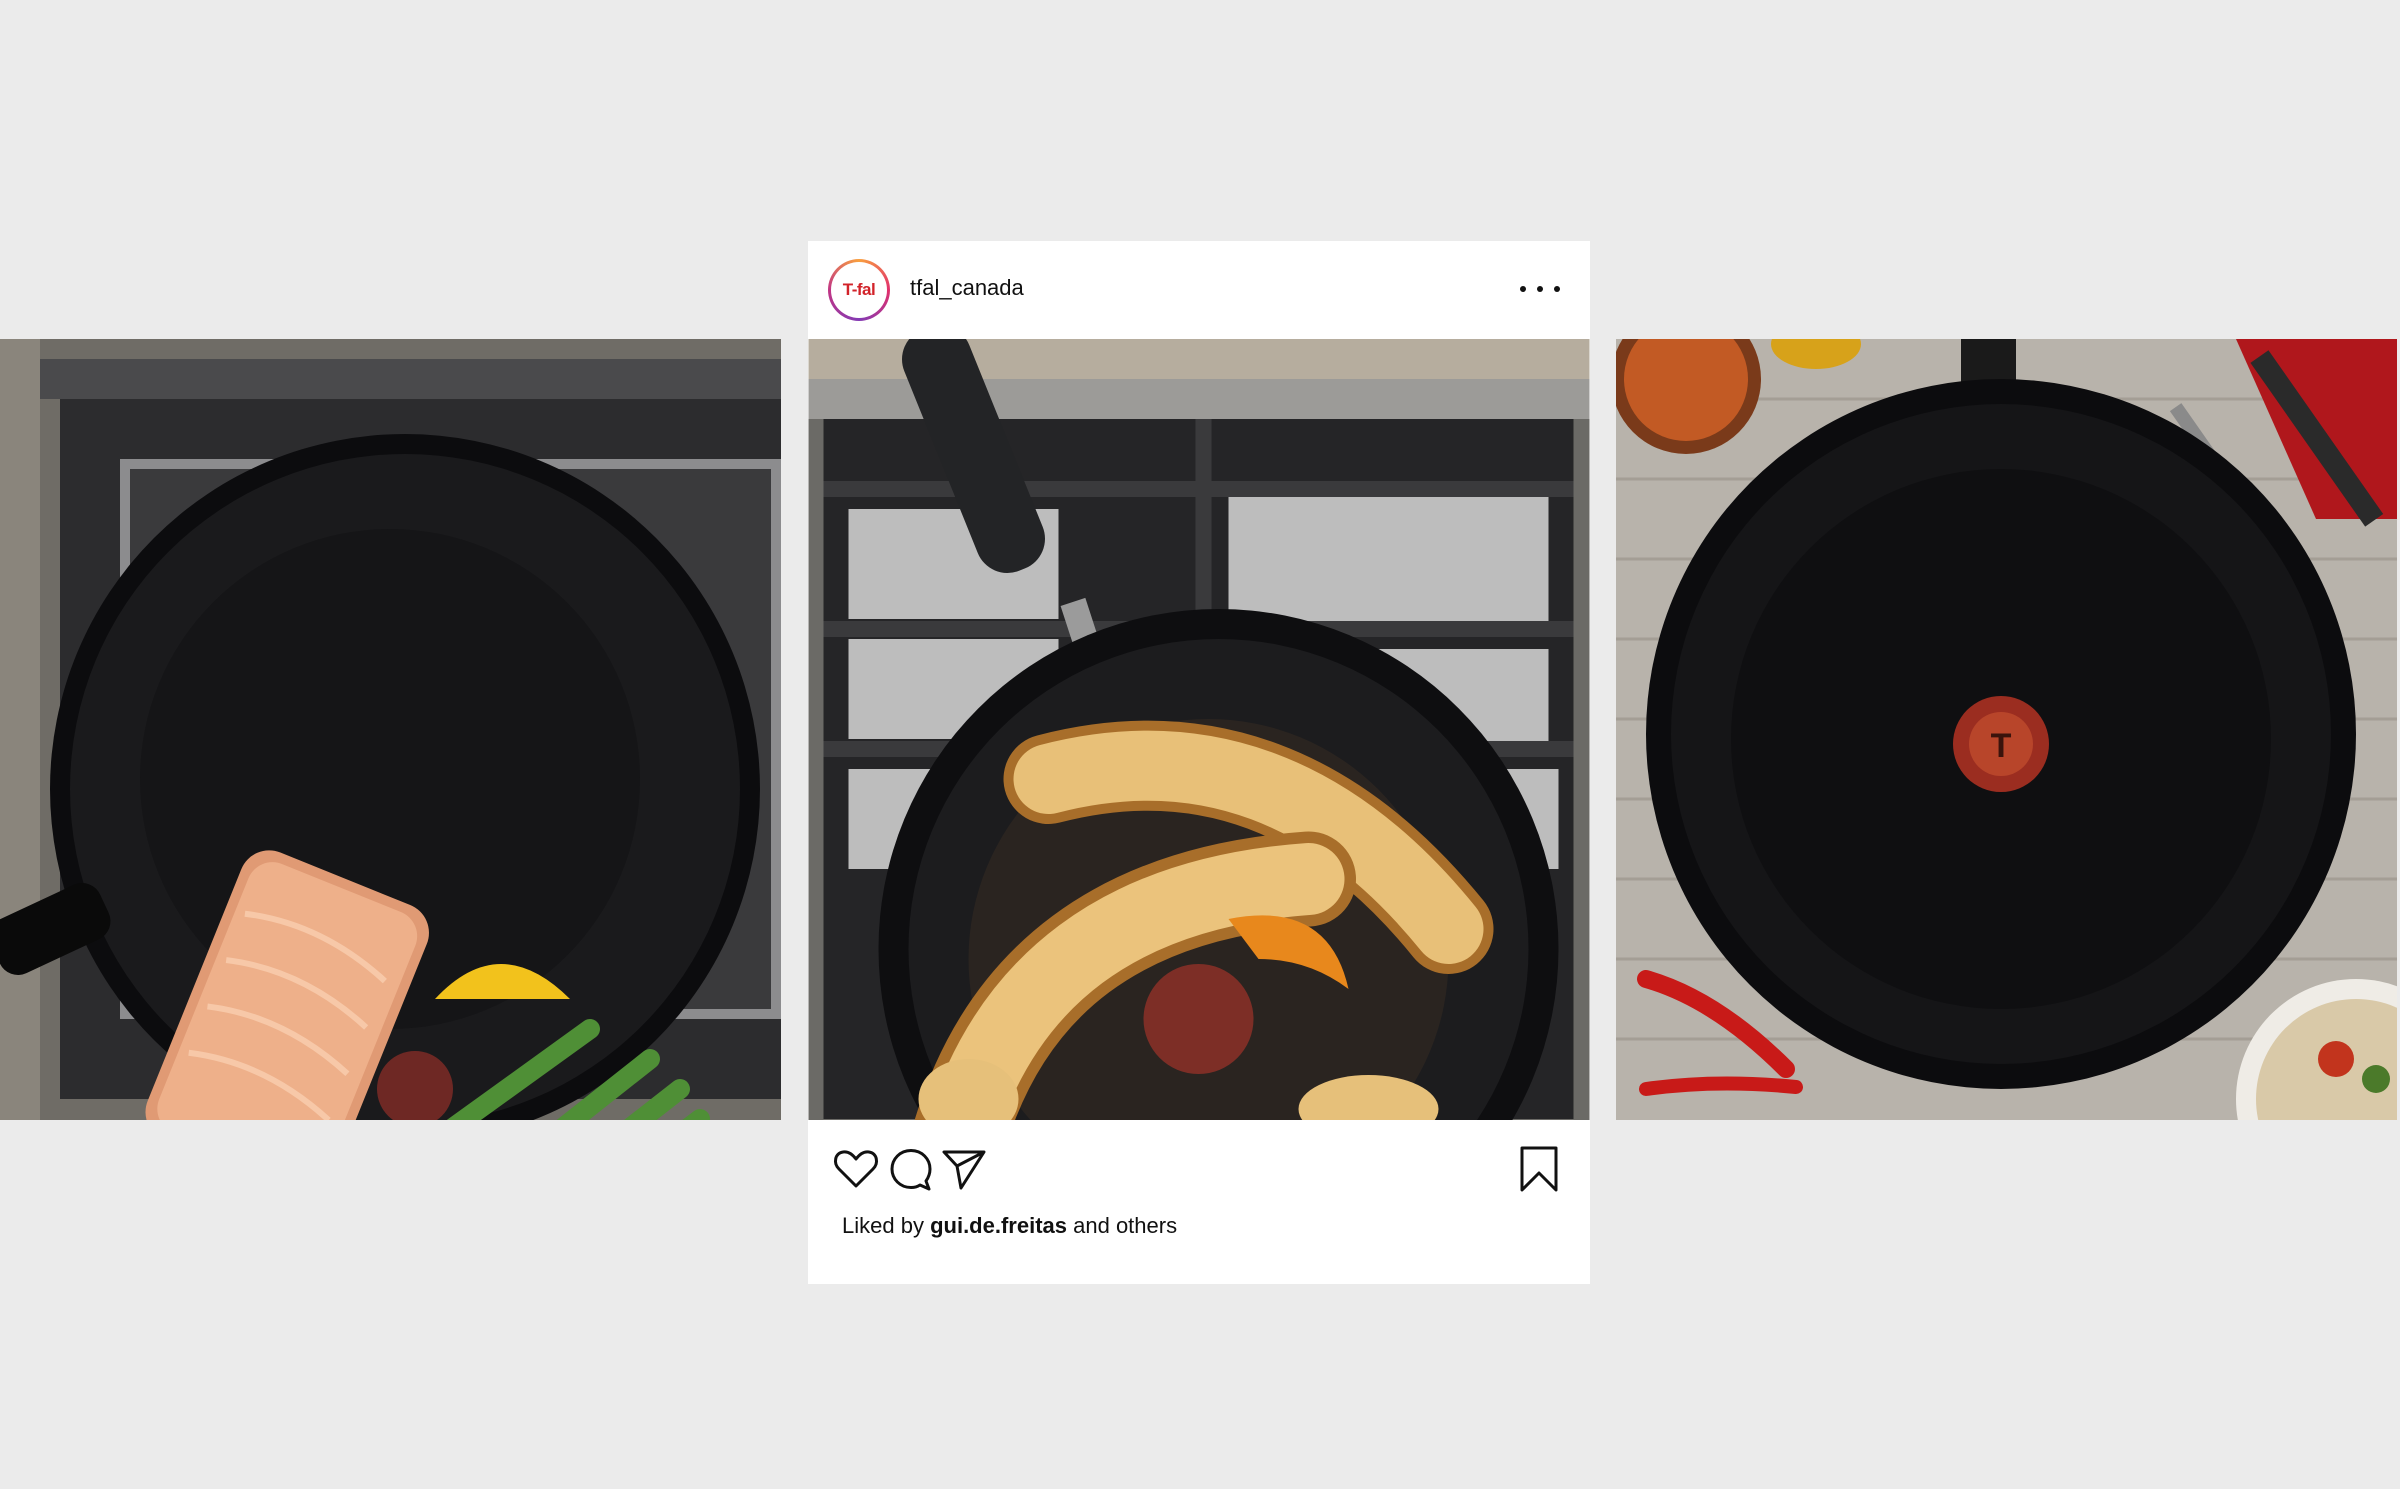  What do you see at coordinates (964, 1169) in the screenshot?
I see `paper-plane-icon` at bounding box center [964, 1169].